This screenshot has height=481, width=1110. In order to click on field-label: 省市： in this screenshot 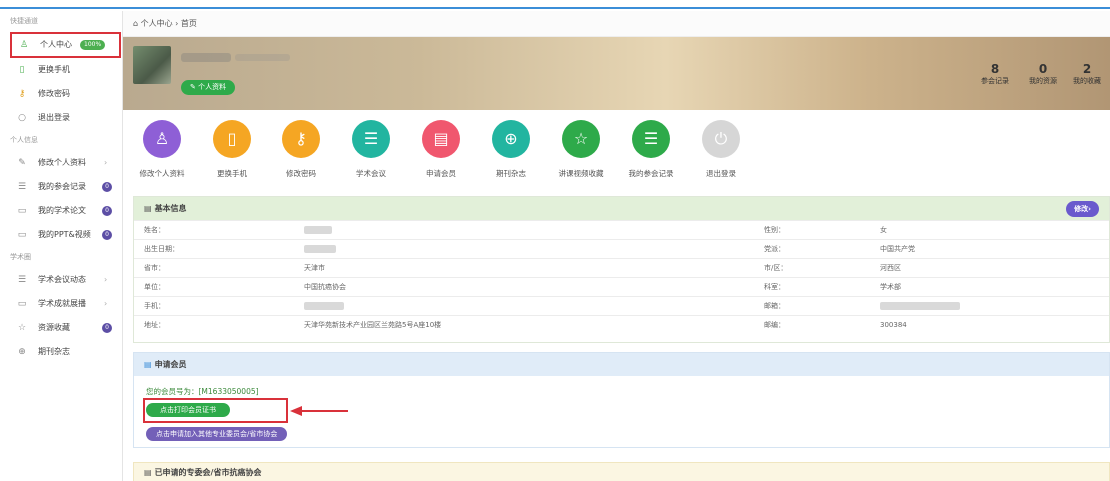, I will do `click(214, 268)`.